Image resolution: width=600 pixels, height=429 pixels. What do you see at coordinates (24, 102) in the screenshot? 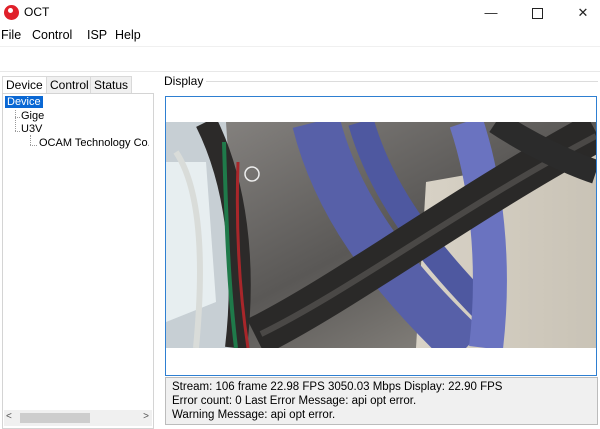
I see `tree-node-device: Device` at bounding box center [24, 102].